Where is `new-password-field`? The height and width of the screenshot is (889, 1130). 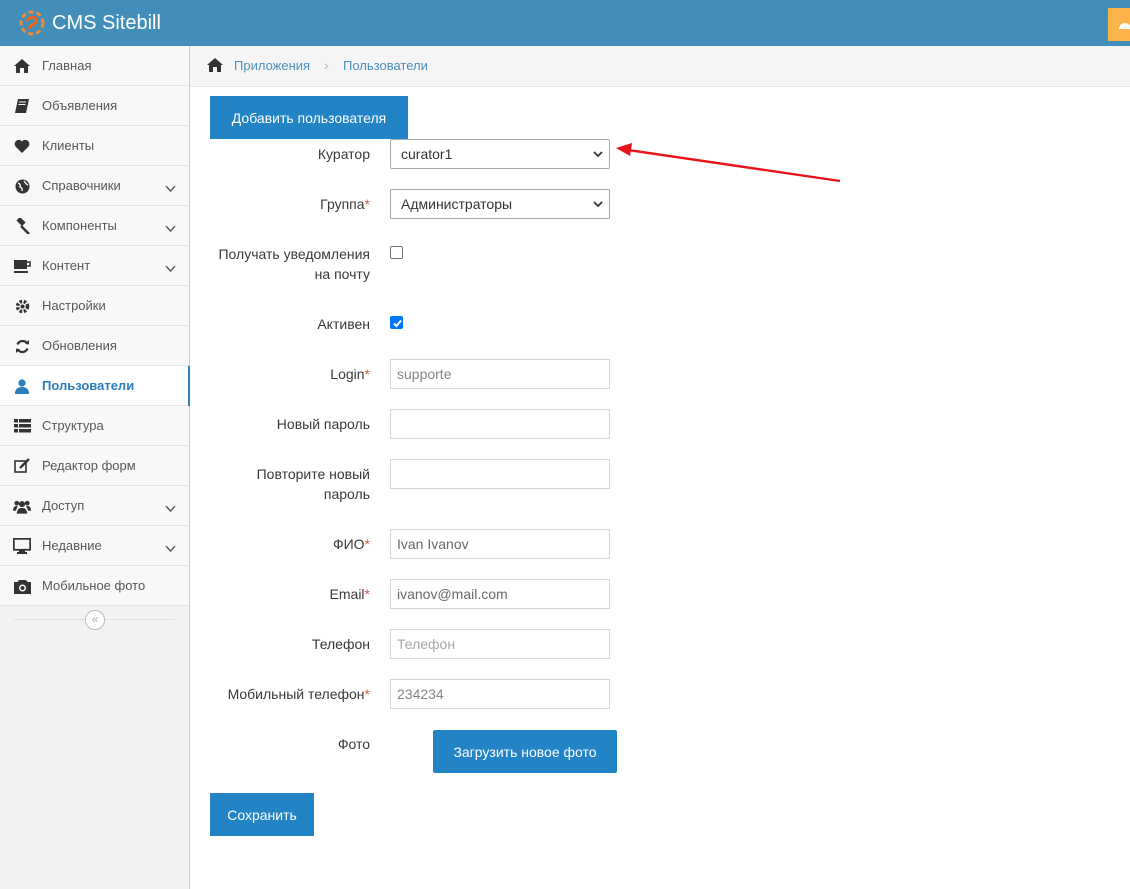 new-password-field is located at coordinates (500, 424).